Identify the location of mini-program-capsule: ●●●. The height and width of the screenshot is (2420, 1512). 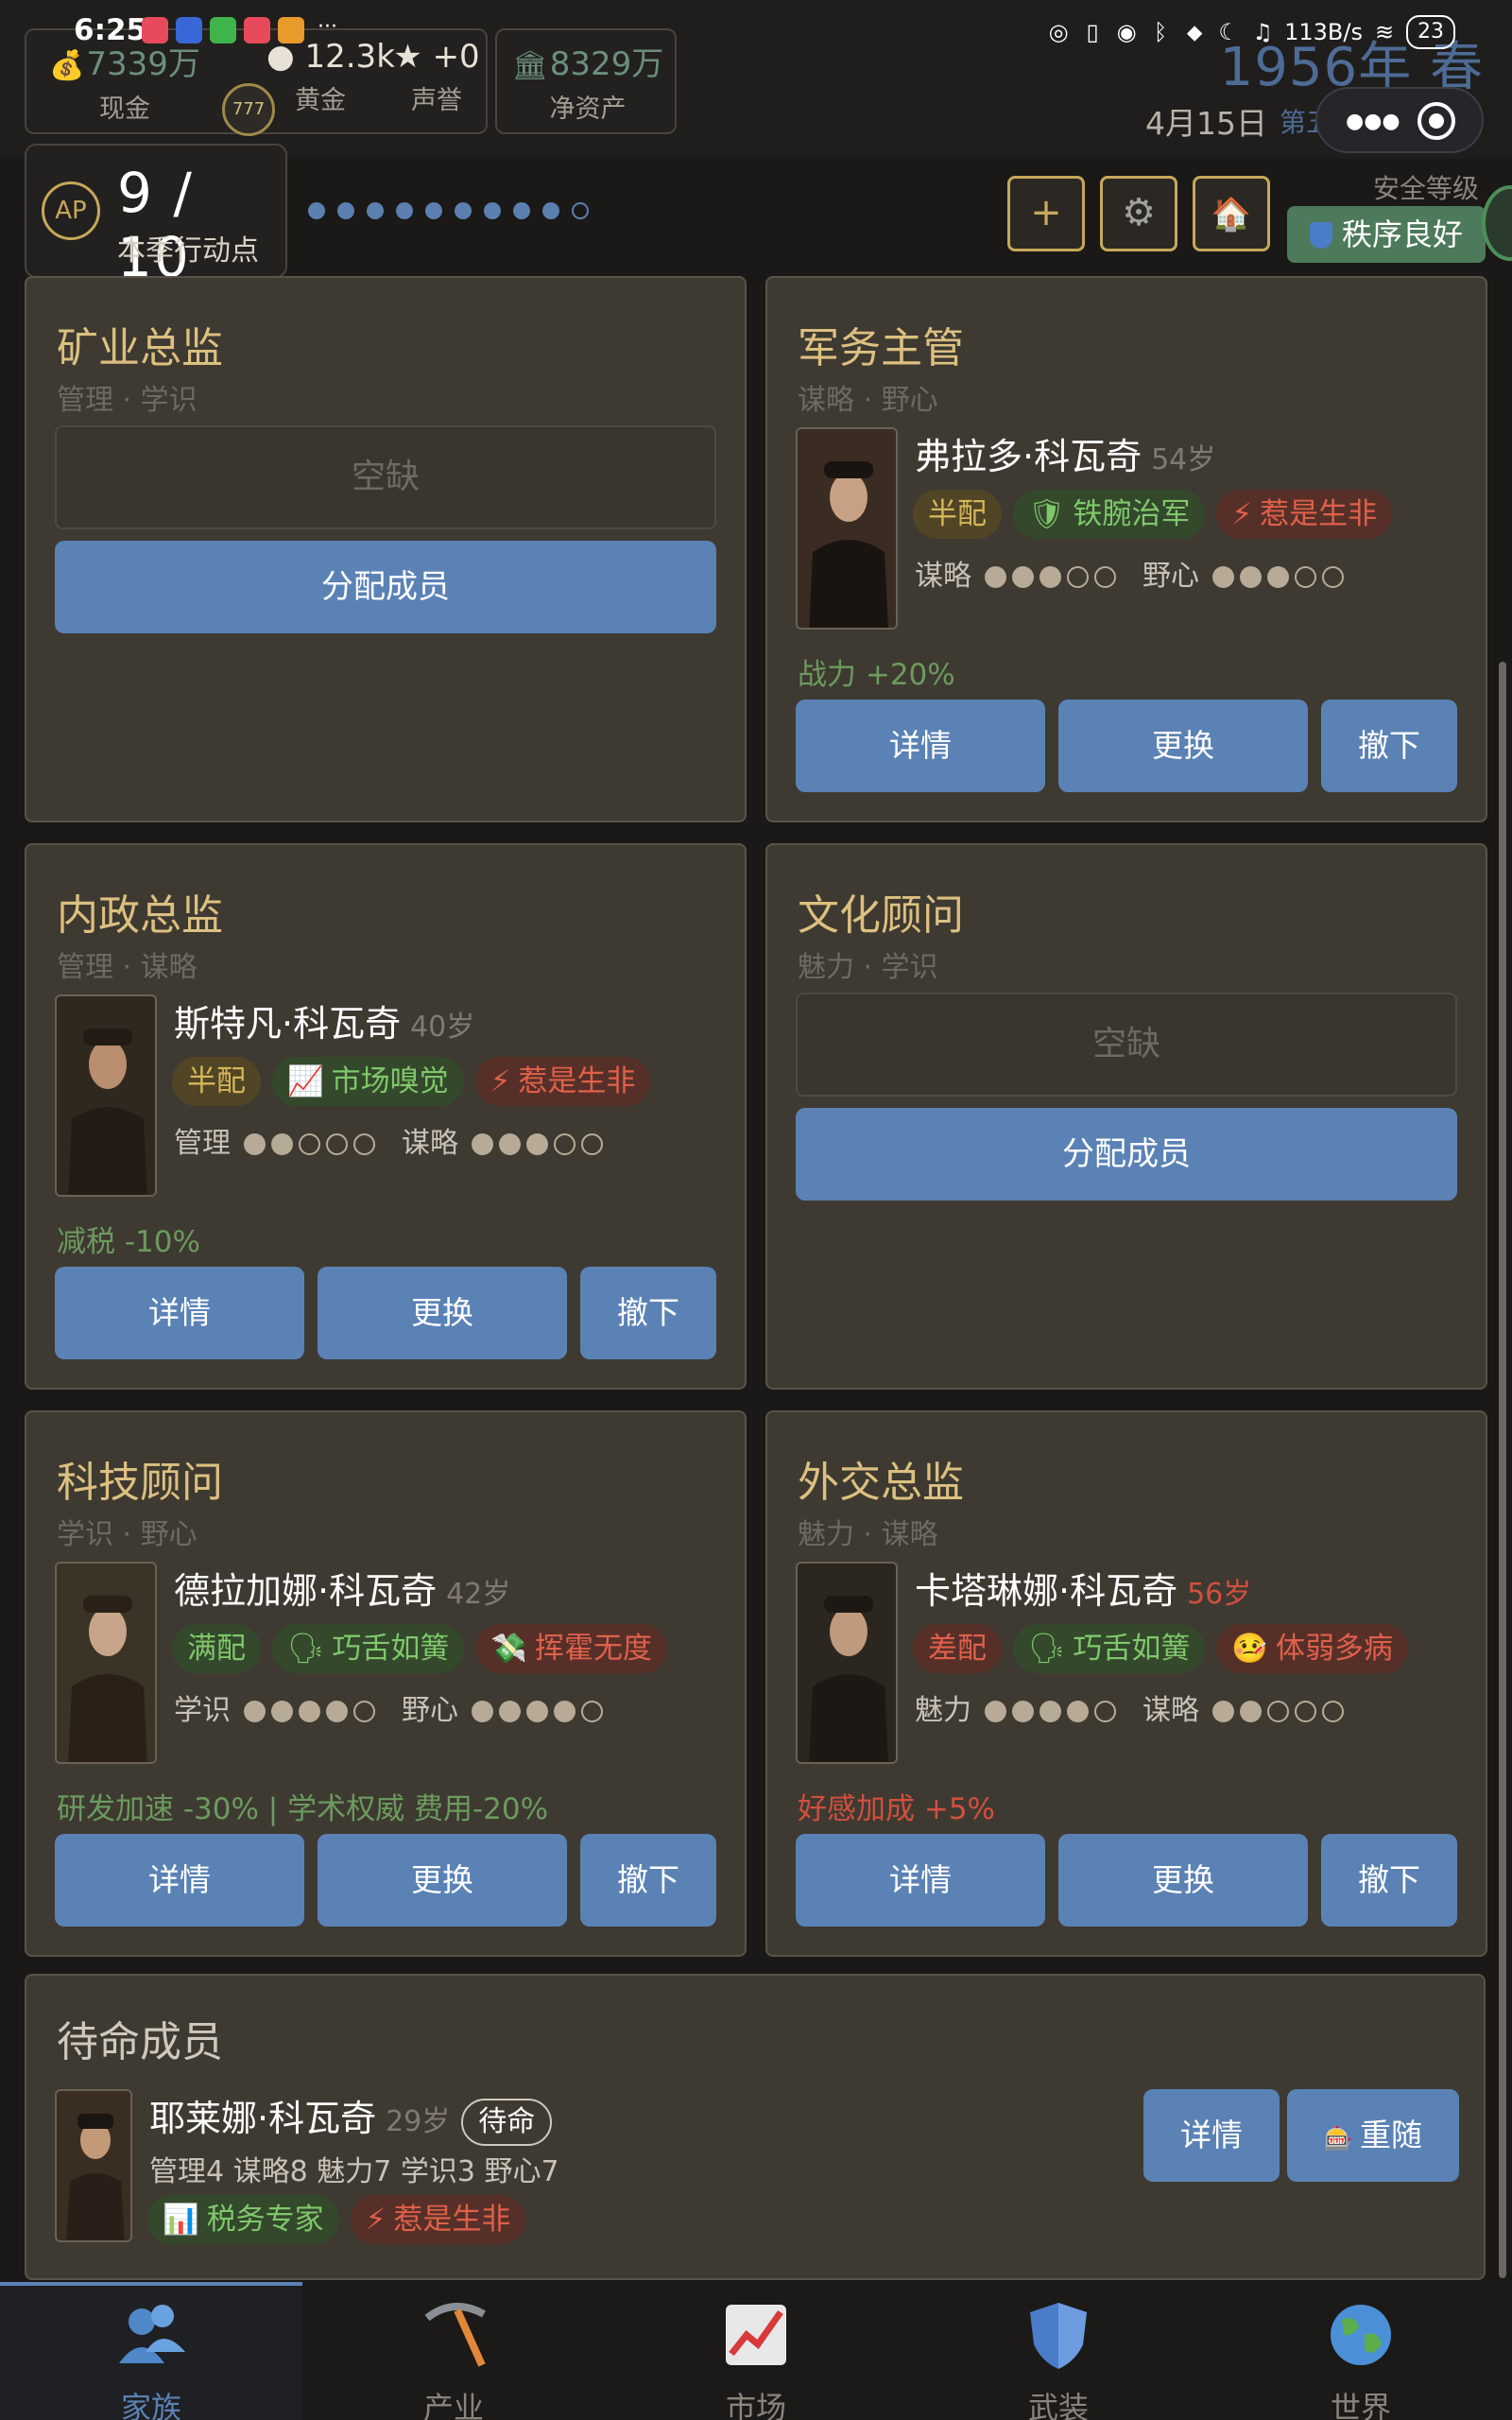
(1399, 120).